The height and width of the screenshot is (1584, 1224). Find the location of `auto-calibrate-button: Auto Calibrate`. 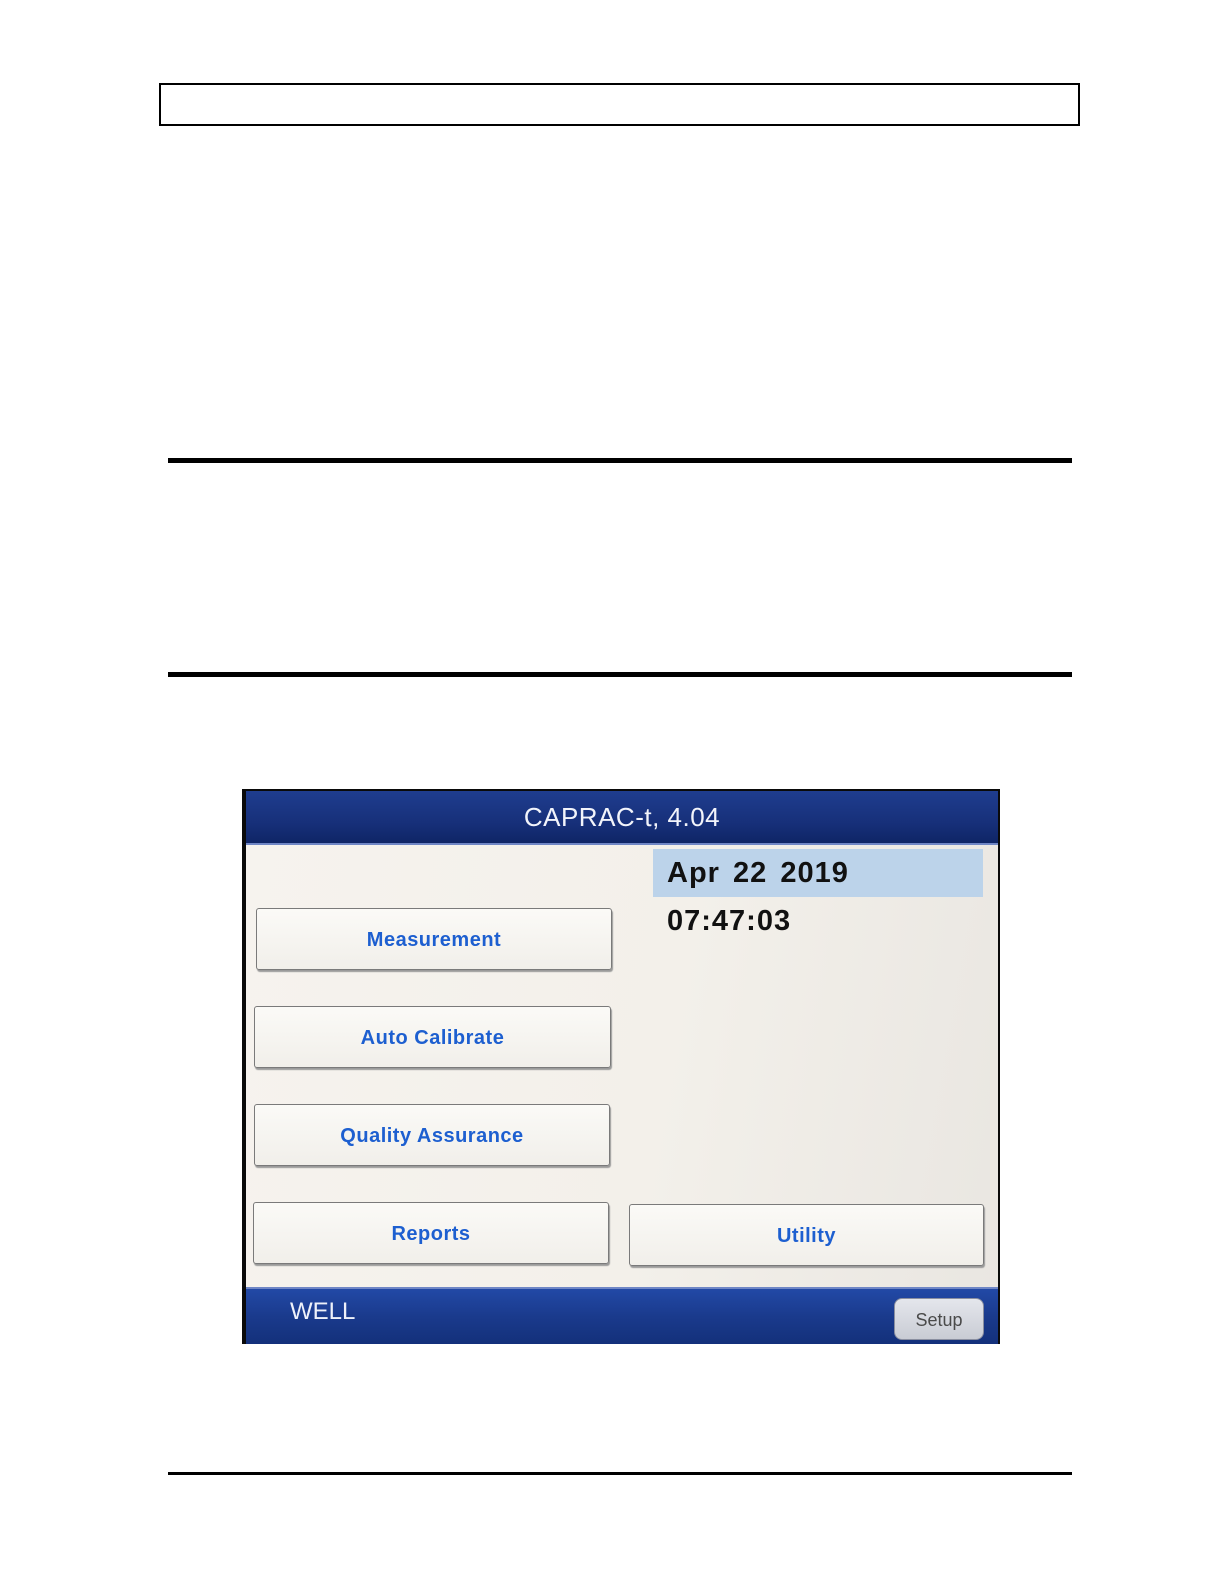

auto-calibrate-button: Auto Calibrate is located at coordinates (432, 1037).